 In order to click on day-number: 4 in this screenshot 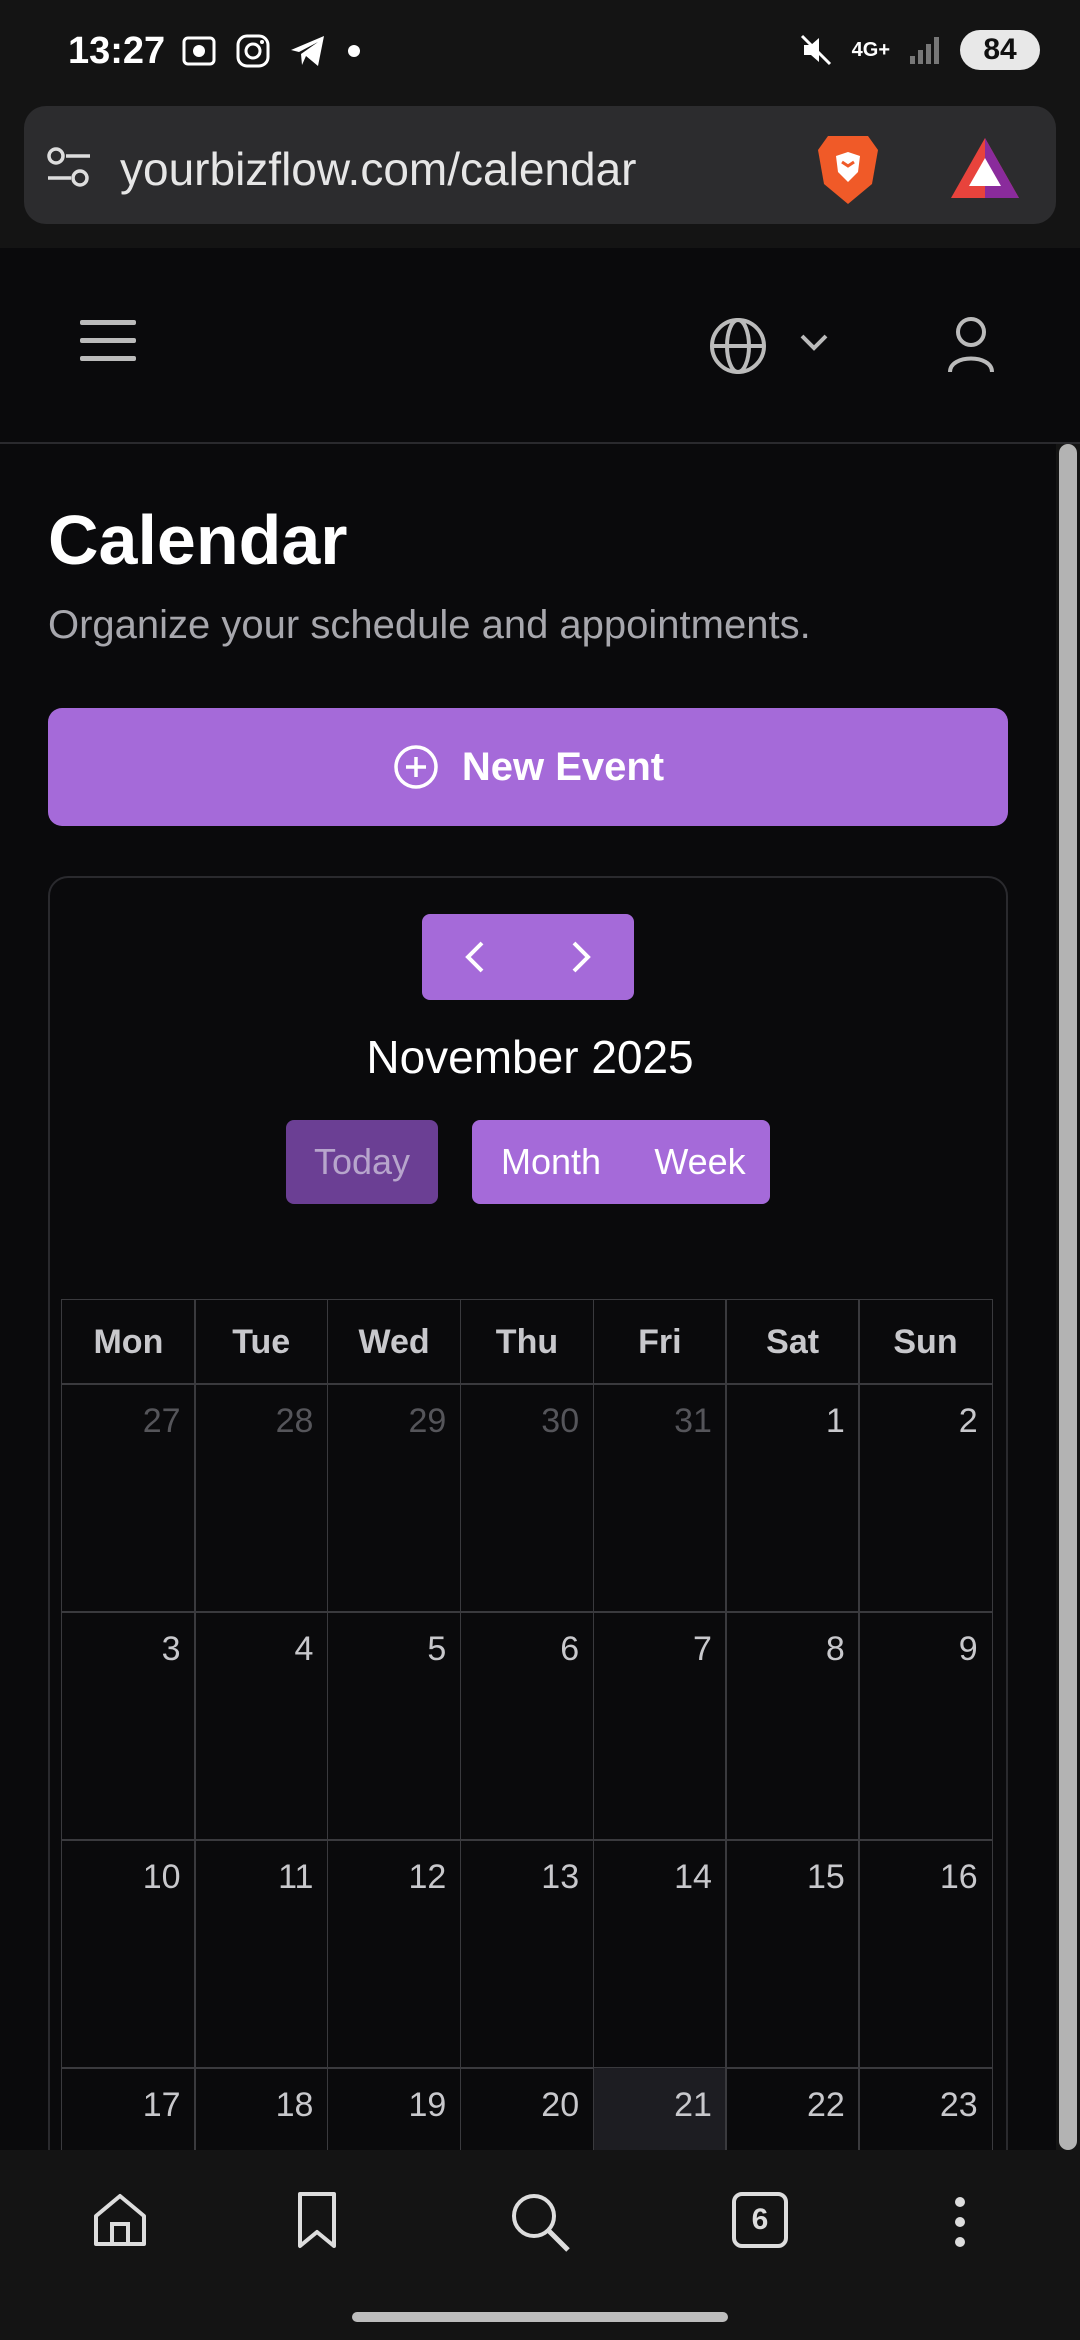, I will do `click(304, 1649)`.